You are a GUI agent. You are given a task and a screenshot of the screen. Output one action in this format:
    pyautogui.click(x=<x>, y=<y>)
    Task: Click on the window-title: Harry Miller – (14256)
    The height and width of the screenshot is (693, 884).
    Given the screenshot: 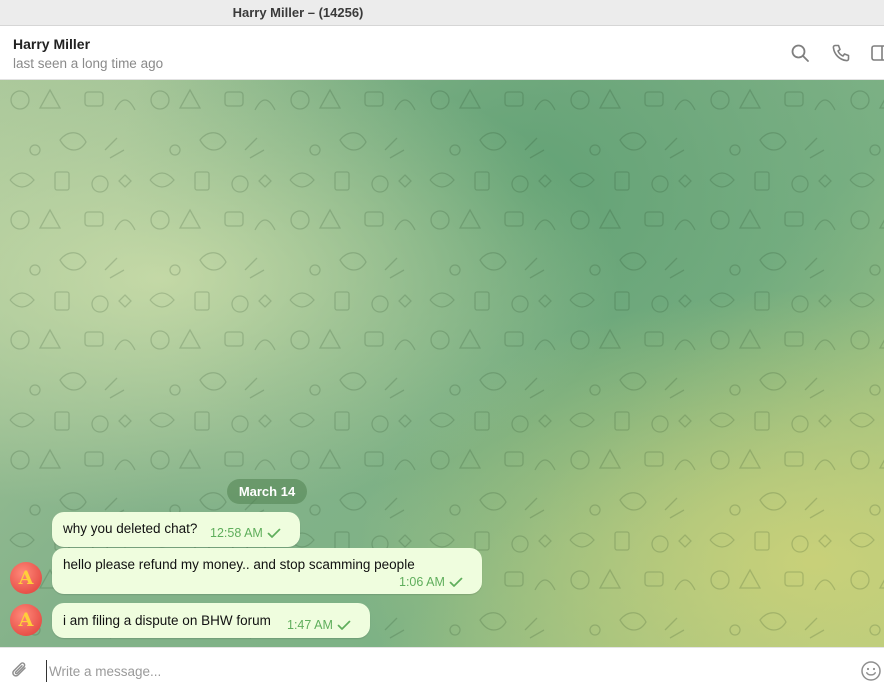 What is the action you would take?
    pyautogui.click(x=298, y=12)
    